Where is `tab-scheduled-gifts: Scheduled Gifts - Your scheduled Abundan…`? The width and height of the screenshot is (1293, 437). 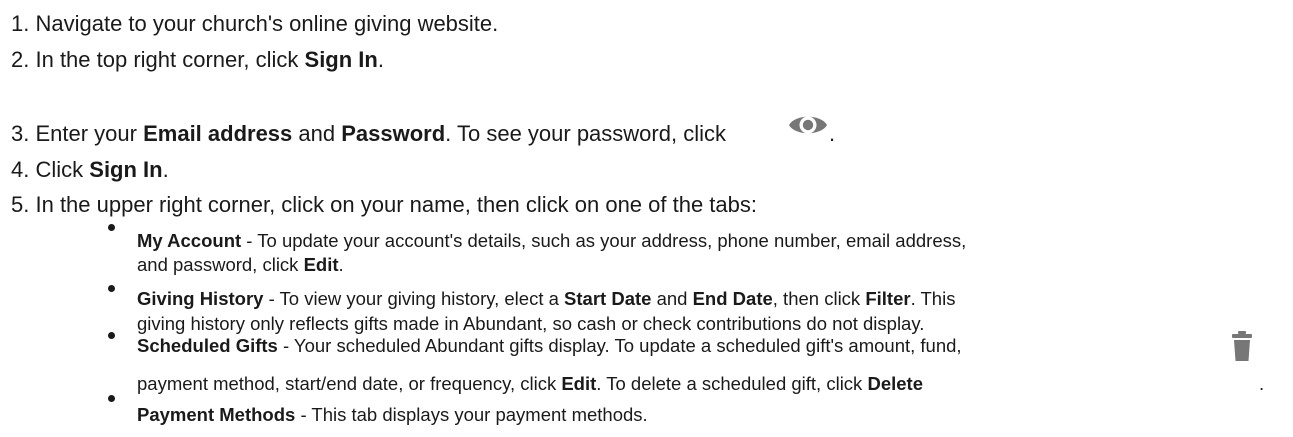
tab-scheduled-gifts: Scheduled Gifts - Your scheduled Abundan… is located at coordinates (549, 346).